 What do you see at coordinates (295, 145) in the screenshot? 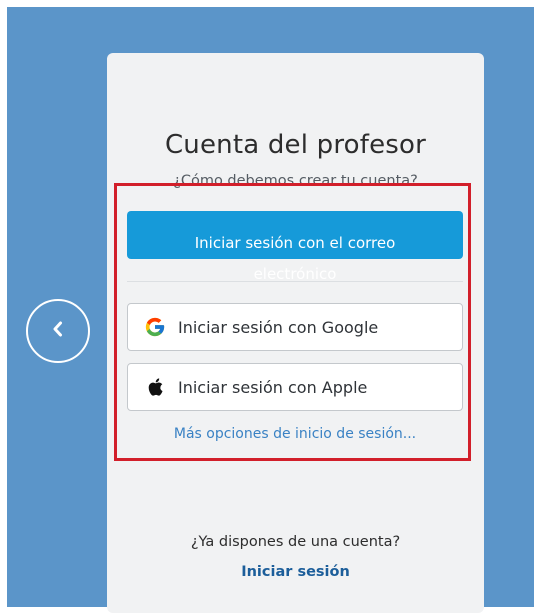
I see `card-title: Cuenta del profesor` at bounding box center [295, 145].